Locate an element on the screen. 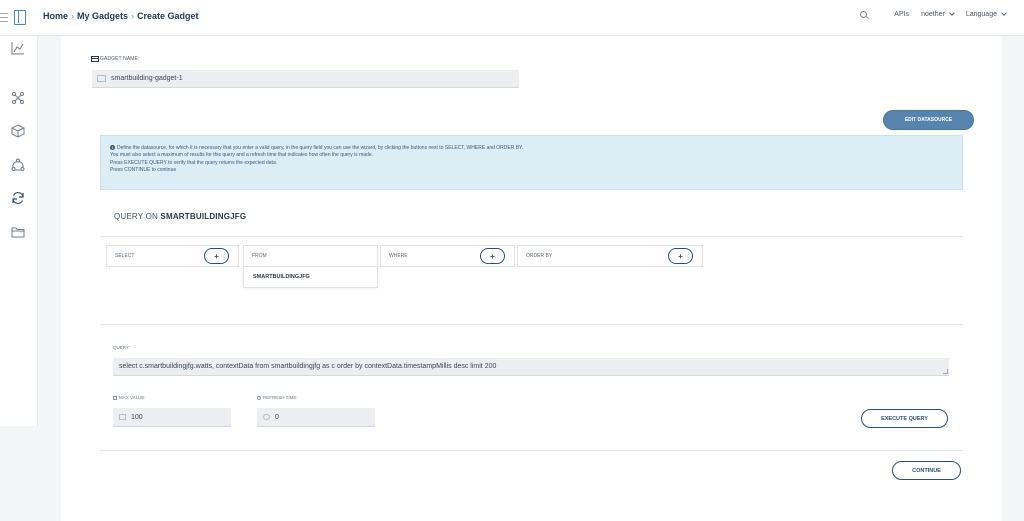 The image size is (1024, 521). orderby-clause: ORDER BY + is located at coordinates (610, 256).